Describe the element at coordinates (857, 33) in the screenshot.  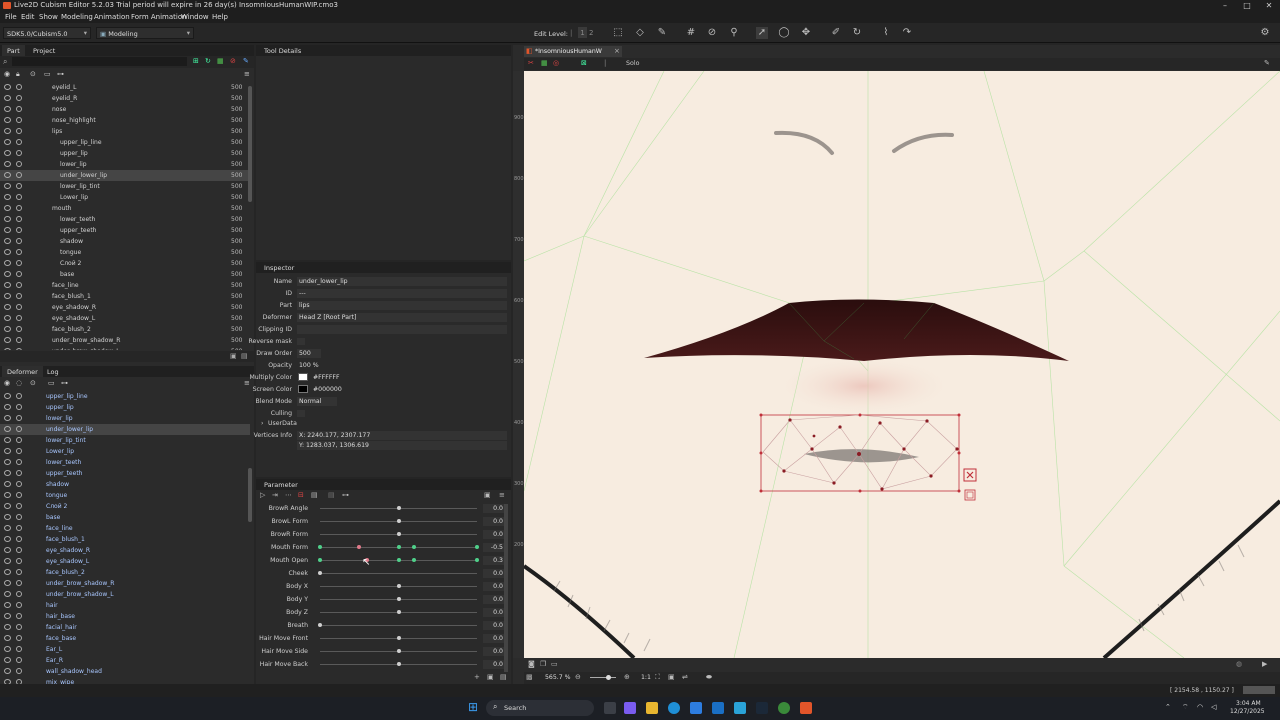
I see `rotate-tool-icon: ↻` at that location.